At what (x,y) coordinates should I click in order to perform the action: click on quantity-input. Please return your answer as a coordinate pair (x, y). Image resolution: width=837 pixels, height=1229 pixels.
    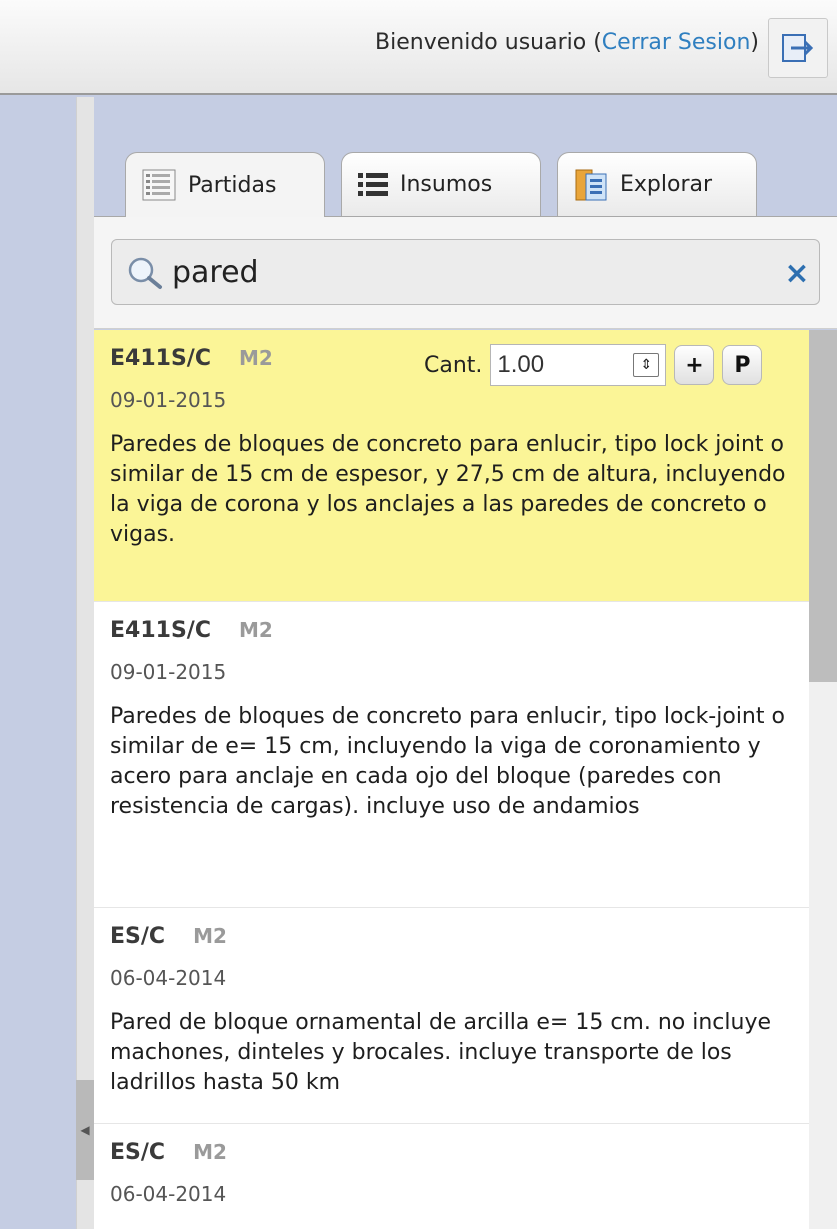
    Looking at the image, I should click on (551, 365).